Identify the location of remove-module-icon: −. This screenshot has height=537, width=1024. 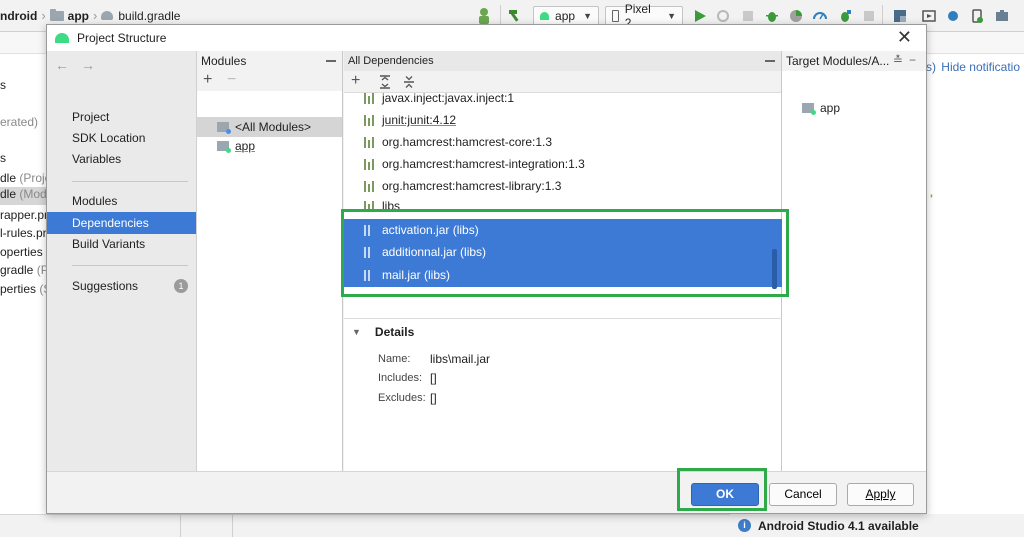
(231, 80).